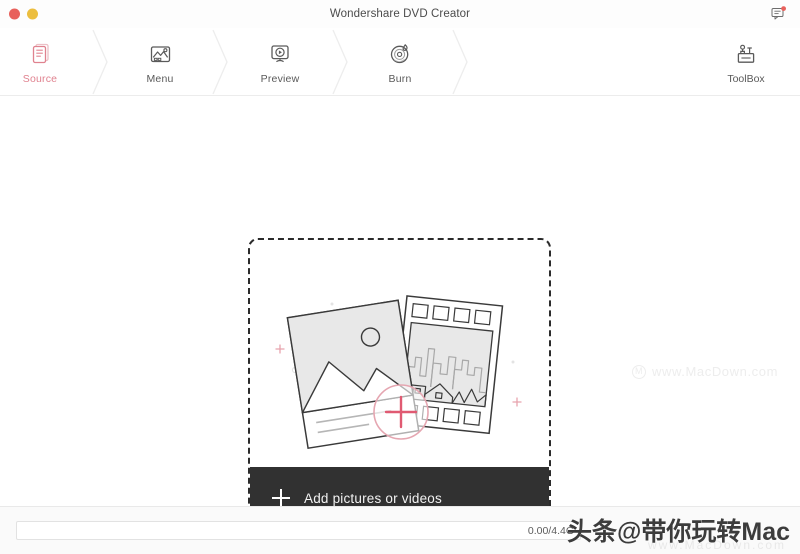  Describe the element at coordinates (281, 498) in the screenshot. I see `plus-icon` at that location.